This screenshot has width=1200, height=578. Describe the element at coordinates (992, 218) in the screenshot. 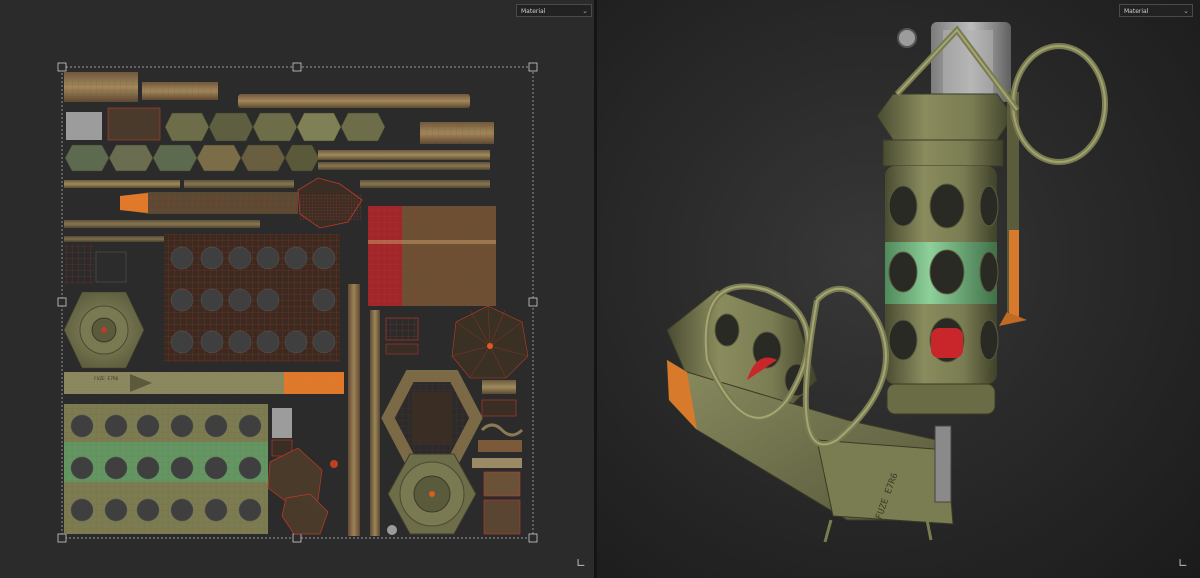

I see `grenade-standing` at that location.